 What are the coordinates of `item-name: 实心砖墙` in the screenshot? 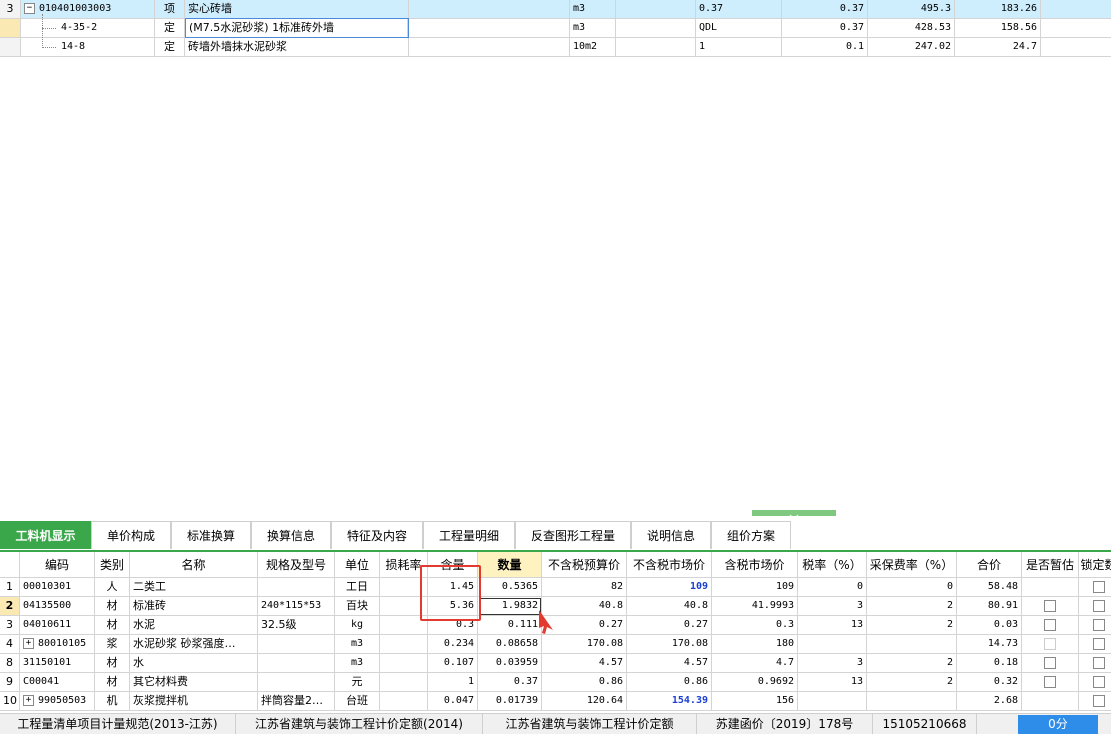 It's located at (297, 9).